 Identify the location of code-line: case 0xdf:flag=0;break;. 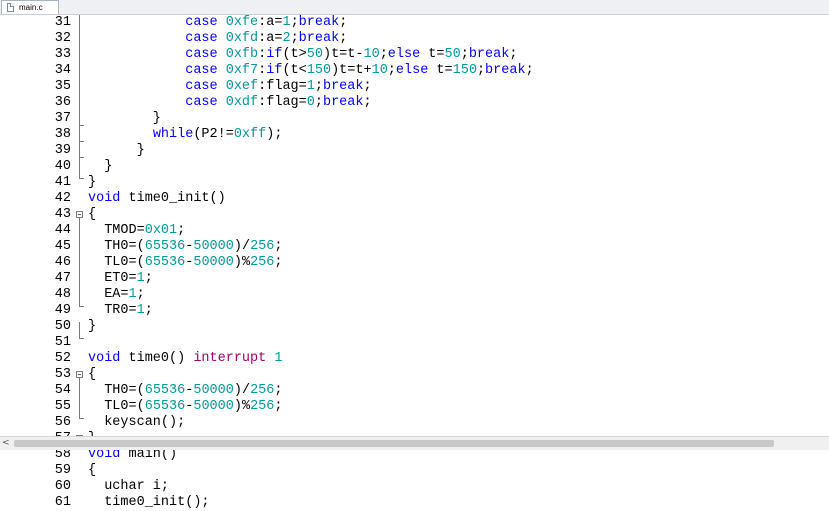
(230, 103).